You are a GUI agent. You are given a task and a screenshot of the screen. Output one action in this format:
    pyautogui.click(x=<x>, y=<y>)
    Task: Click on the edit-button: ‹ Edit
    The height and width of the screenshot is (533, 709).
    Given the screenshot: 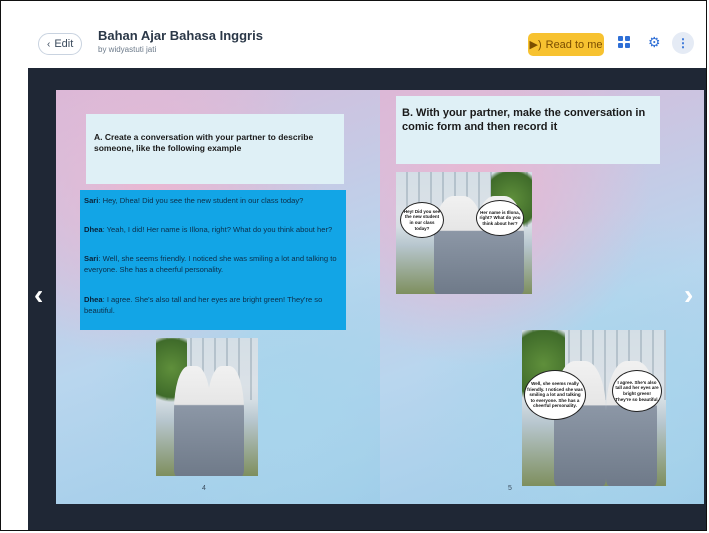 What is the action you would take?
    pyautogui.click(x=60, y=44)
    